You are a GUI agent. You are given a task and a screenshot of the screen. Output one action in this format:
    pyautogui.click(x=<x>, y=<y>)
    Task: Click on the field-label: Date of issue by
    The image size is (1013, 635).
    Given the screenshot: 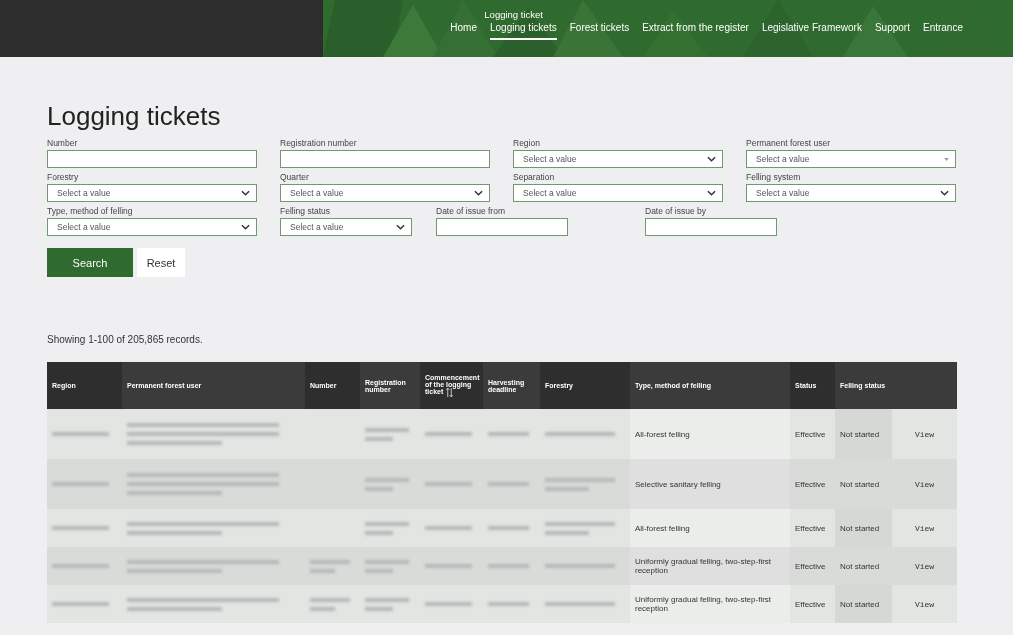 What is the action you would take?
    pyautogui.click(x=676, y=211)
    